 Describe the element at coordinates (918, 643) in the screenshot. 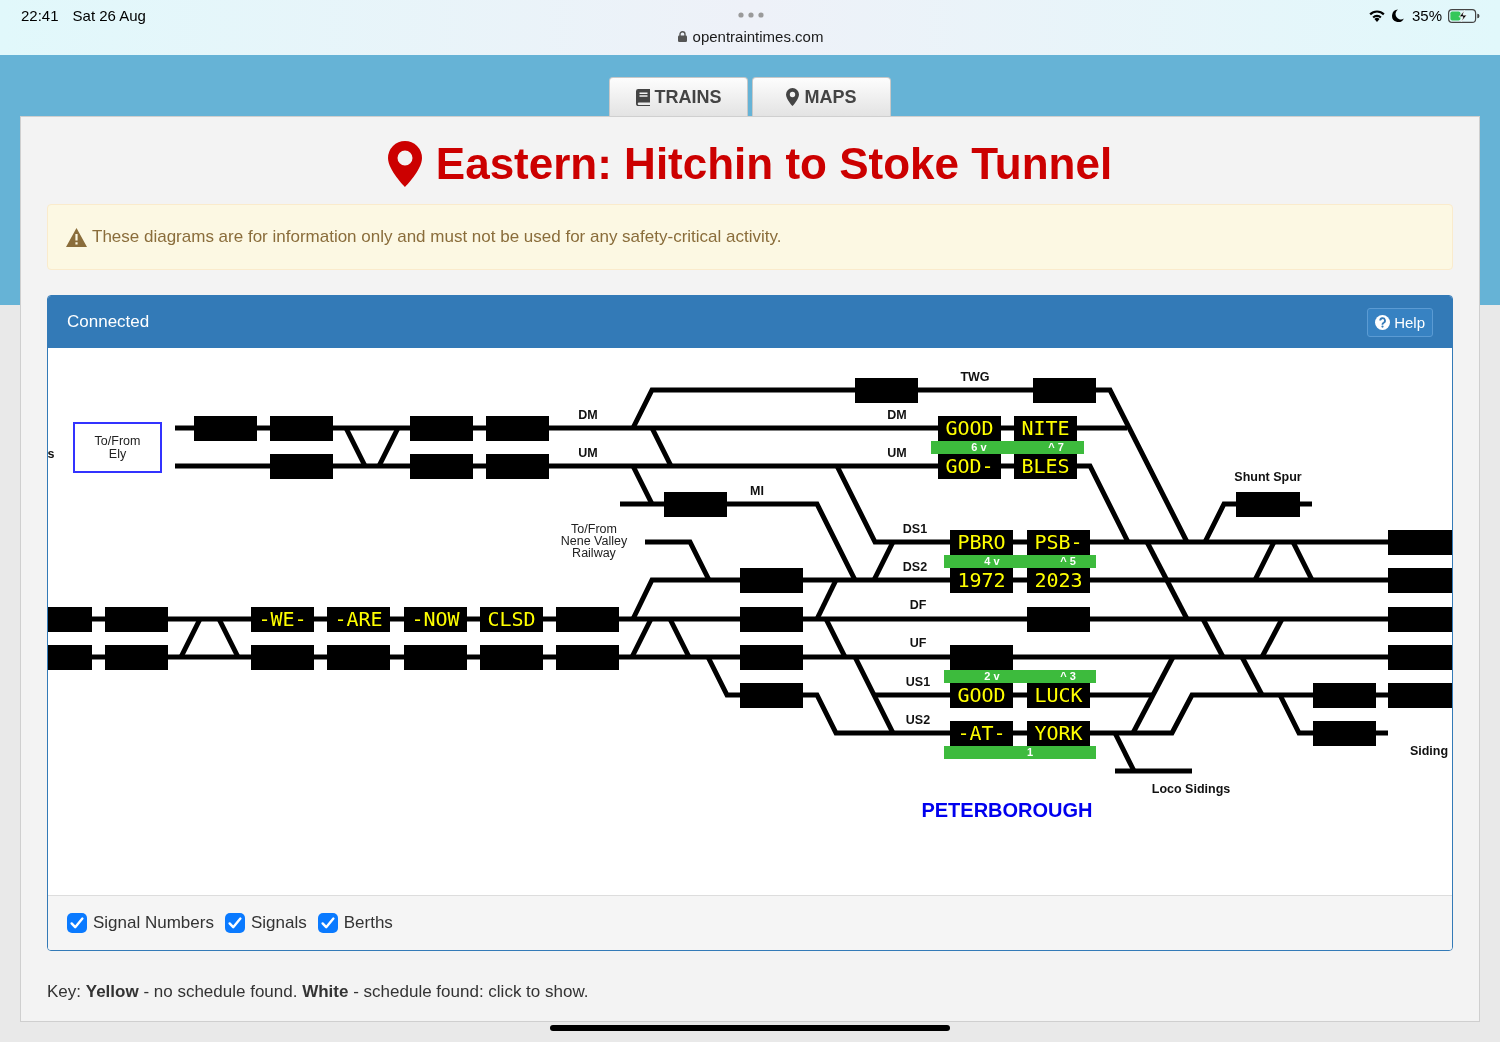

I see `track-label: UF` at that location.